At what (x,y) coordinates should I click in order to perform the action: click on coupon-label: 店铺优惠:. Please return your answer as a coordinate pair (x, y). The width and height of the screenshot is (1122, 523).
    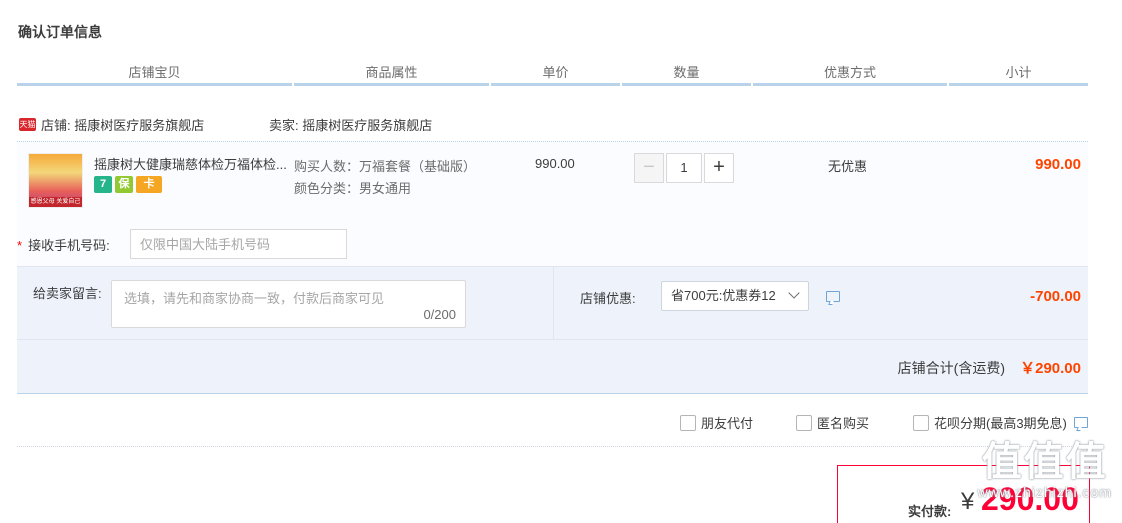
    Looking at the image, I should click on (608, 298).